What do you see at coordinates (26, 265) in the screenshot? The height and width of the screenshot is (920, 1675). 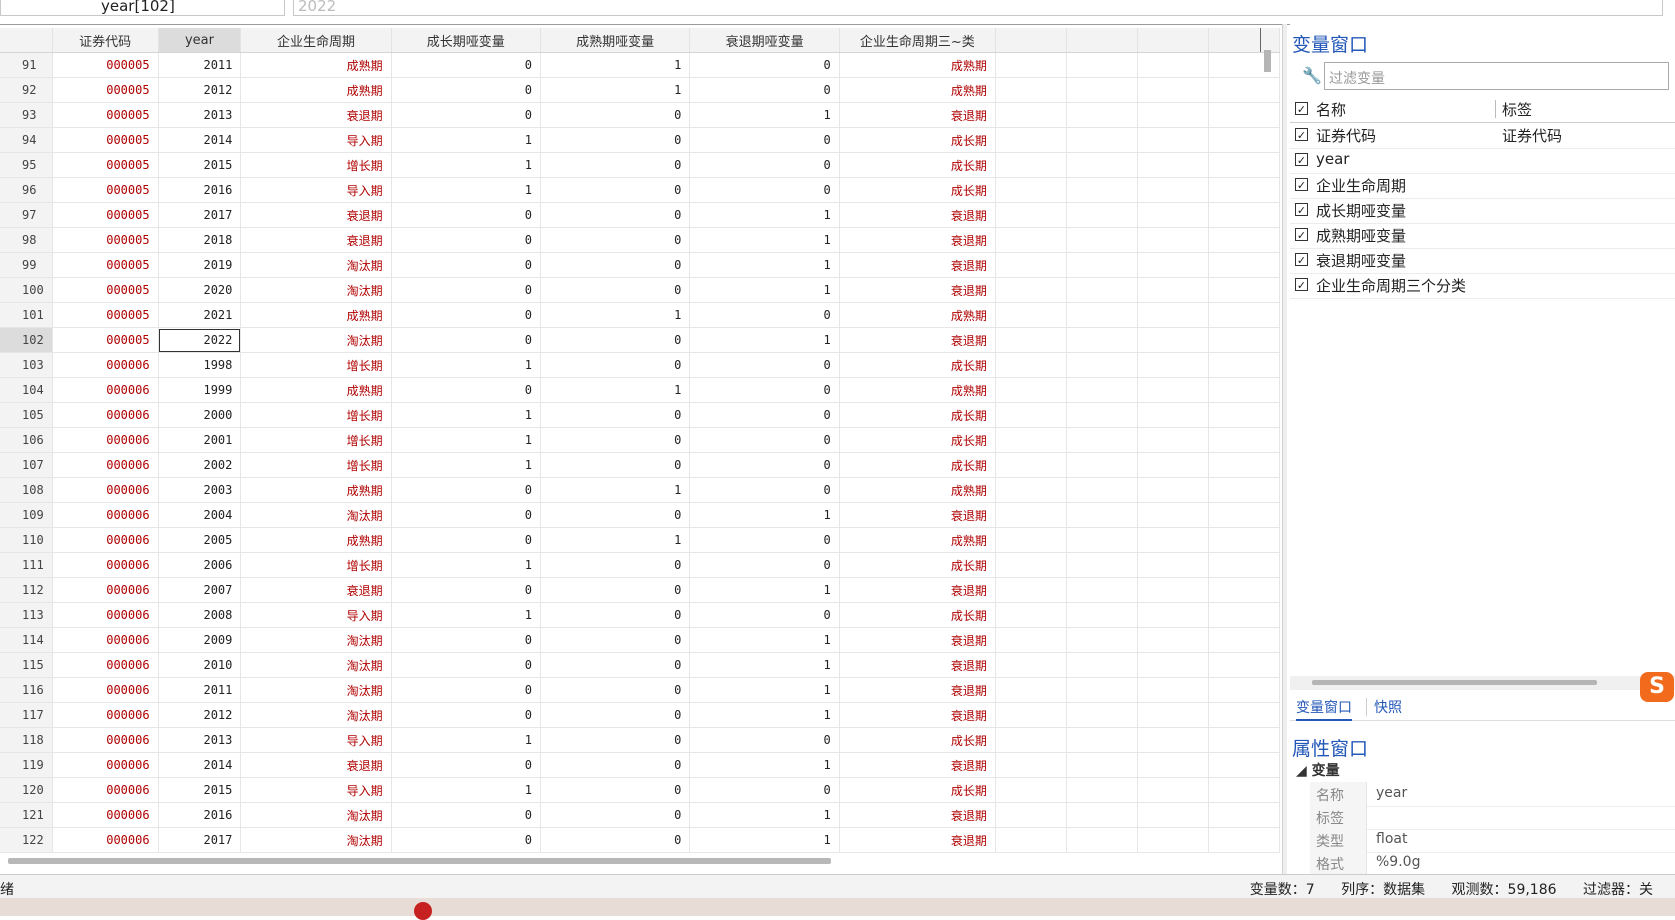 I see `row-number: 99` at bounding box center [26, 265].